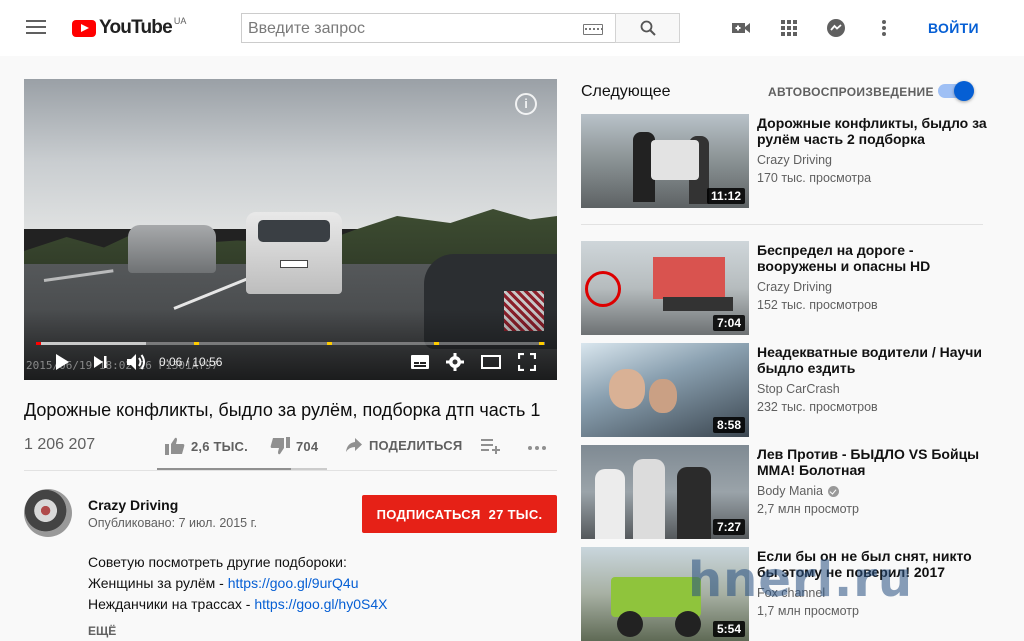 Image resolution: width=1024 pixels, height=641 pixels. What do you see at coordinates (665, 390) in the screenshot?
I see `video-thumbnail: 8:58` at bounding box center [665, 390].